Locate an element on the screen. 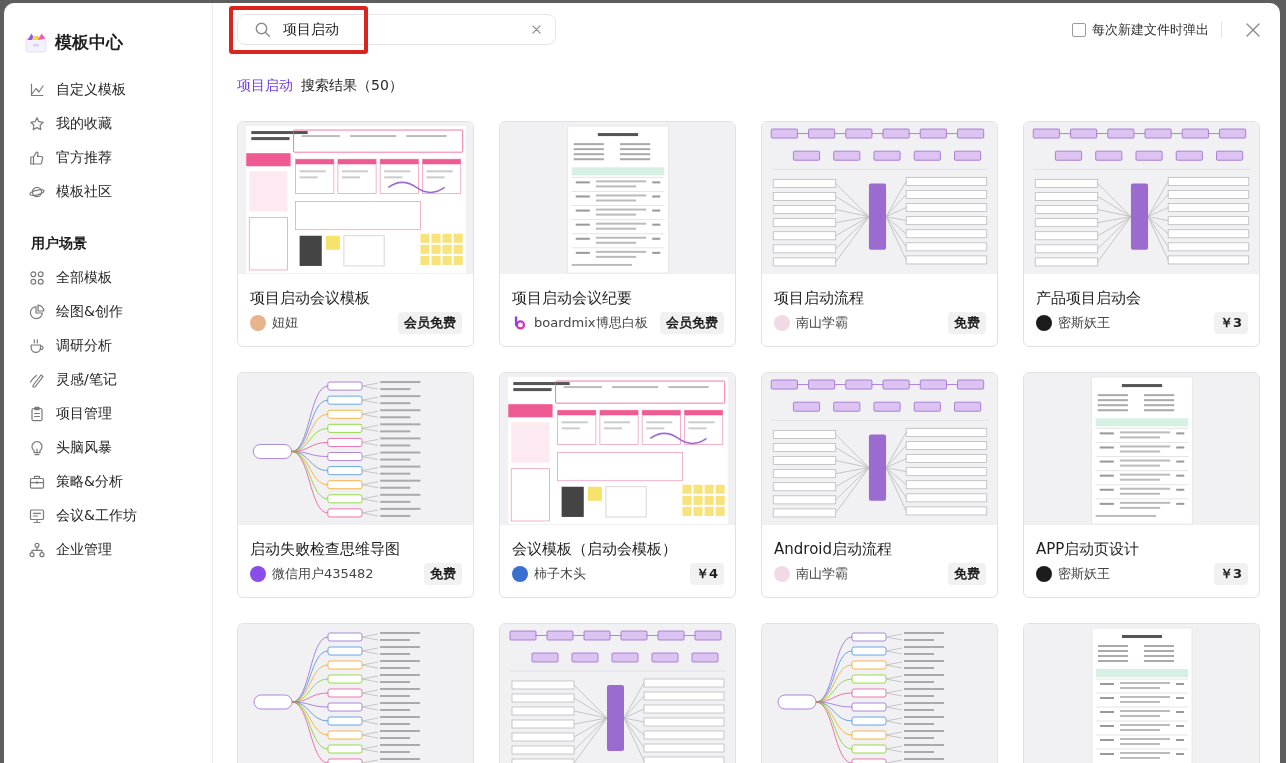  grid-icon is located at coordinates (37, 278).